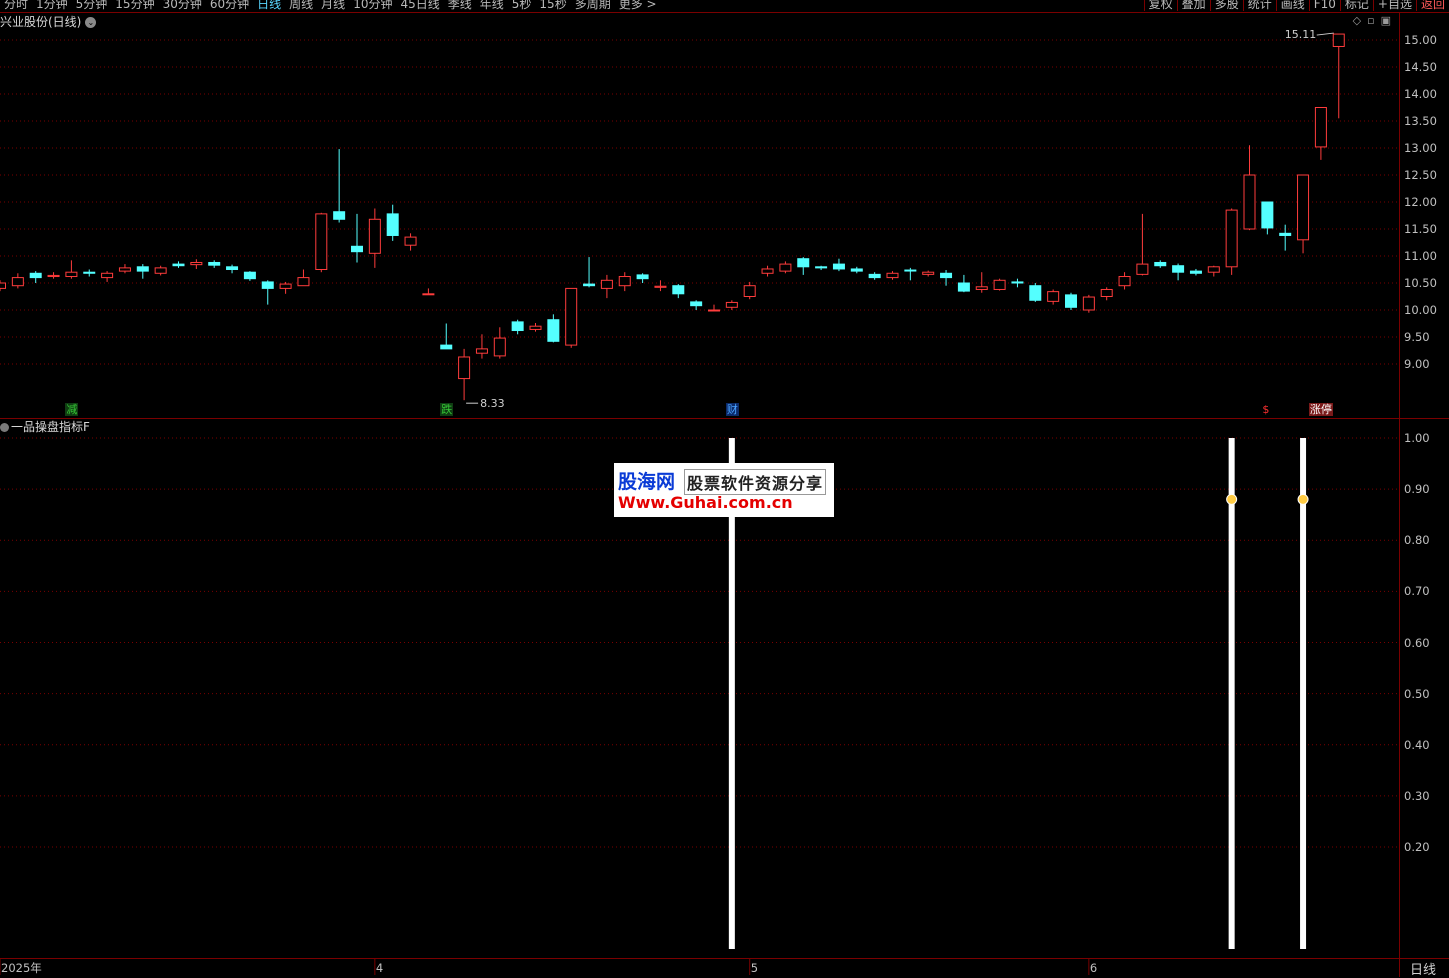 Image resolution: width=1449 pixels, height=978 pixels. Describe the element at coordinates (21, 968) in the screenshot. I see `date-label: 2025年` at that location.